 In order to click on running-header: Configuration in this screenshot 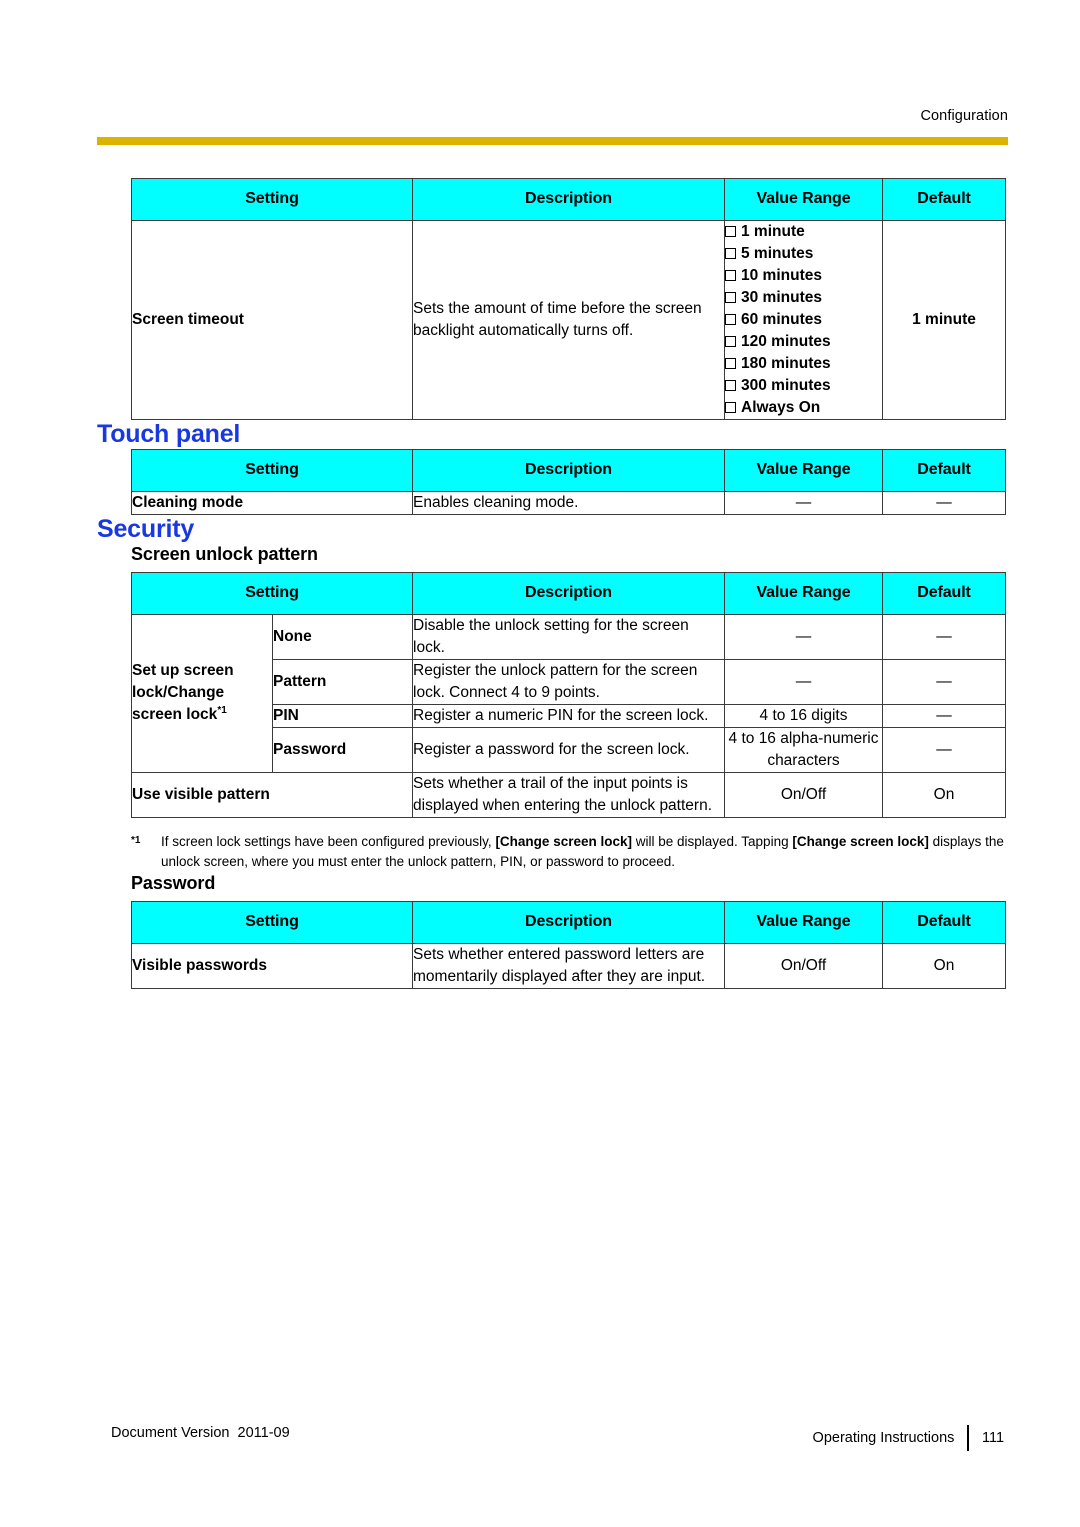, I will do `click(964, 116)`.